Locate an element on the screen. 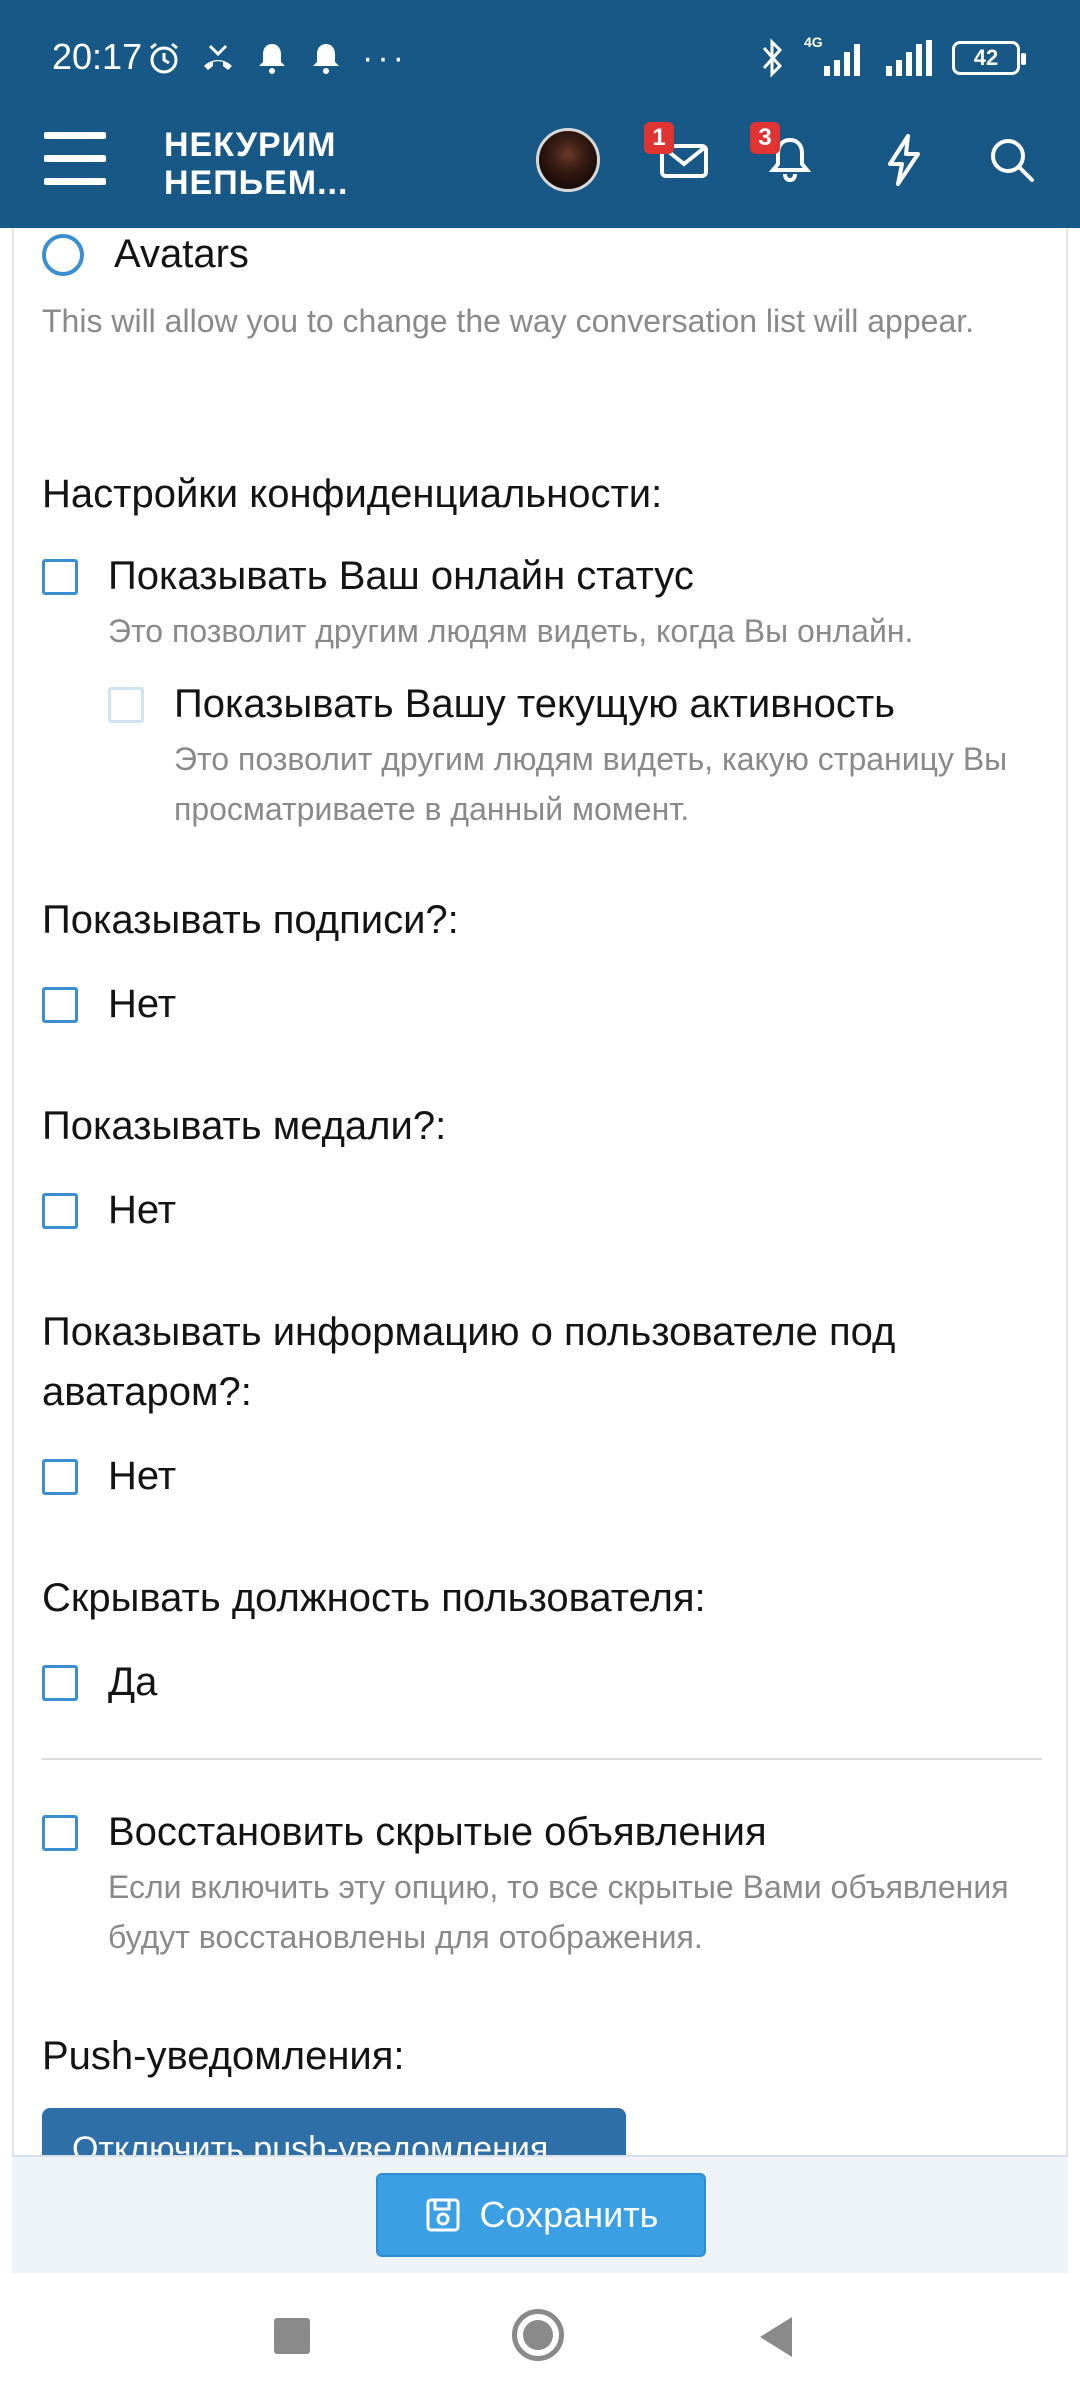 This screenshot has width=1080, height=2400. activity-label: Показывать Вашу текущую активность is located at coordinates (534, 704).